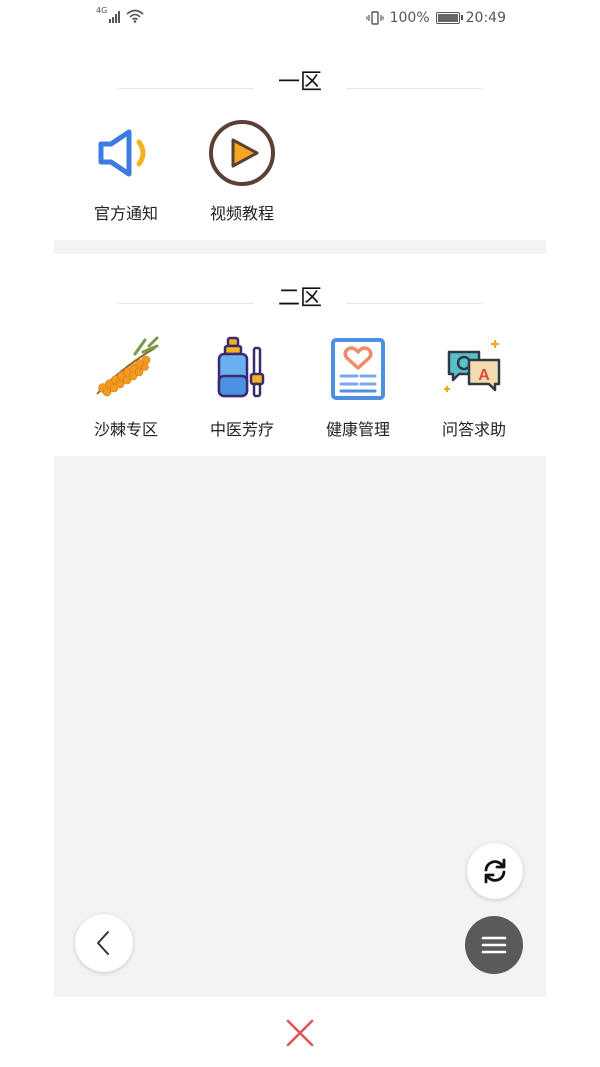 The height and width of the screenshot is (1067, 600). Describe the element at coordinates (126, 369) in the screenshot. I see `sea-buckthorn-icon` at that location.